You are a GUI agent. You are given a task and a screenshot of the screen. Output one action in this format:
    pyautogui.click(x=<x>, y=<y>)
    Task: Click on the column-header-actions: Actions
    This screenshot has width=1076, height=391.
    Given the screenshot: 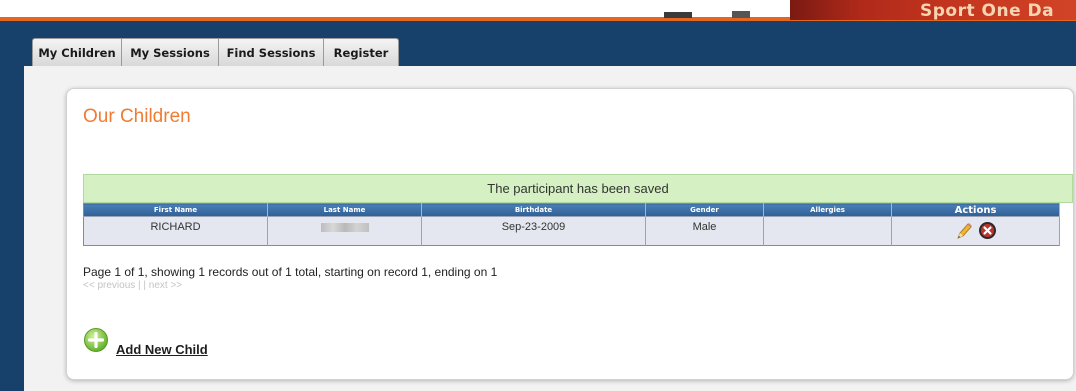 What is the action you would take?
    pyautogui.click(x=975, y=210)
    